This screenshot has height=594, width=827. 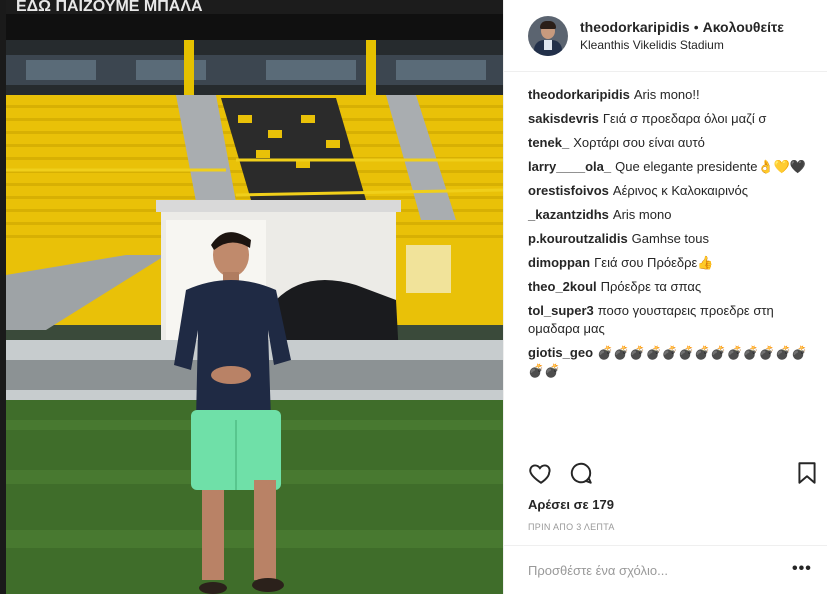 I want to click on list-item: theodorkaripidis Aris mono!!, so click(x=673, y=95).